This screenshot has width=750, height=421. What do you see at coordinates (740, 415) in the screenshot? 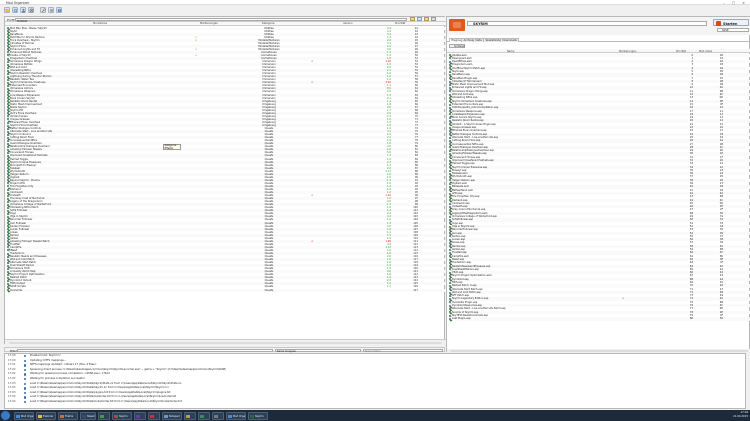
I see `system-clock: 17:04 21.04.2015` at bounding box center [740, 415].